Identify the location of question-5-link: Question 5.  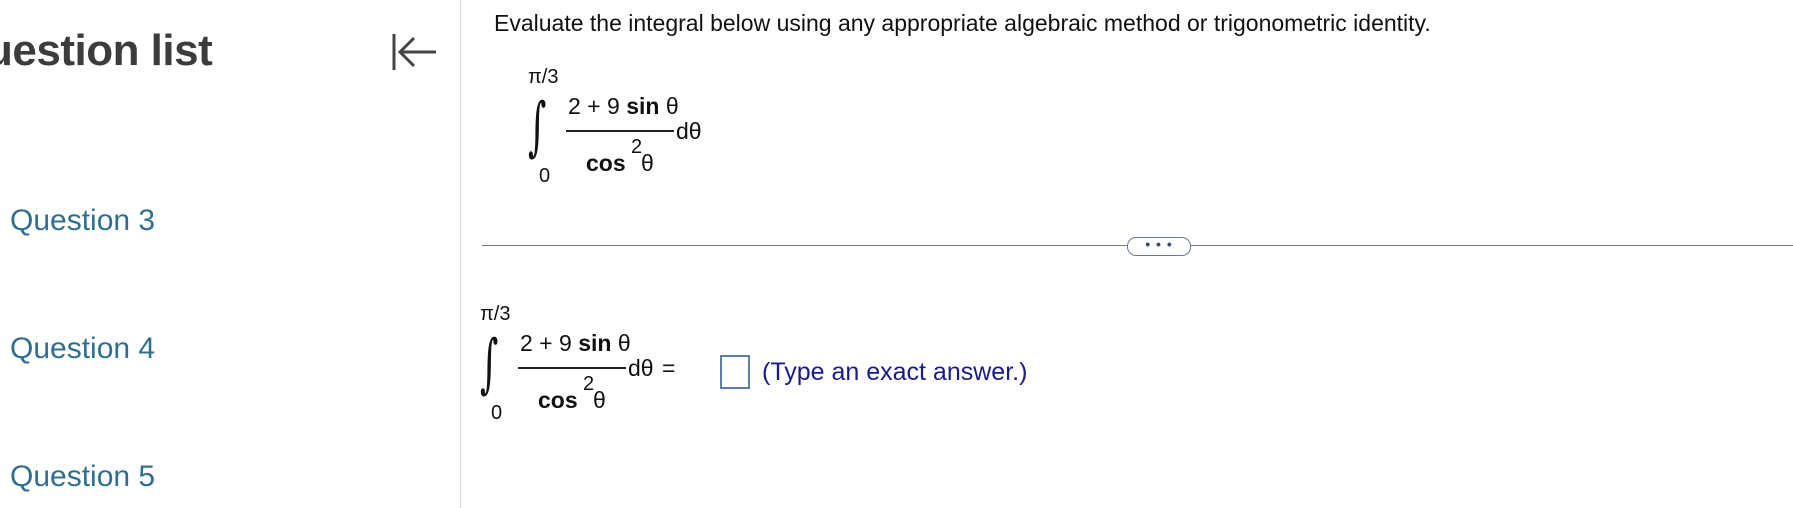
(82, 477).